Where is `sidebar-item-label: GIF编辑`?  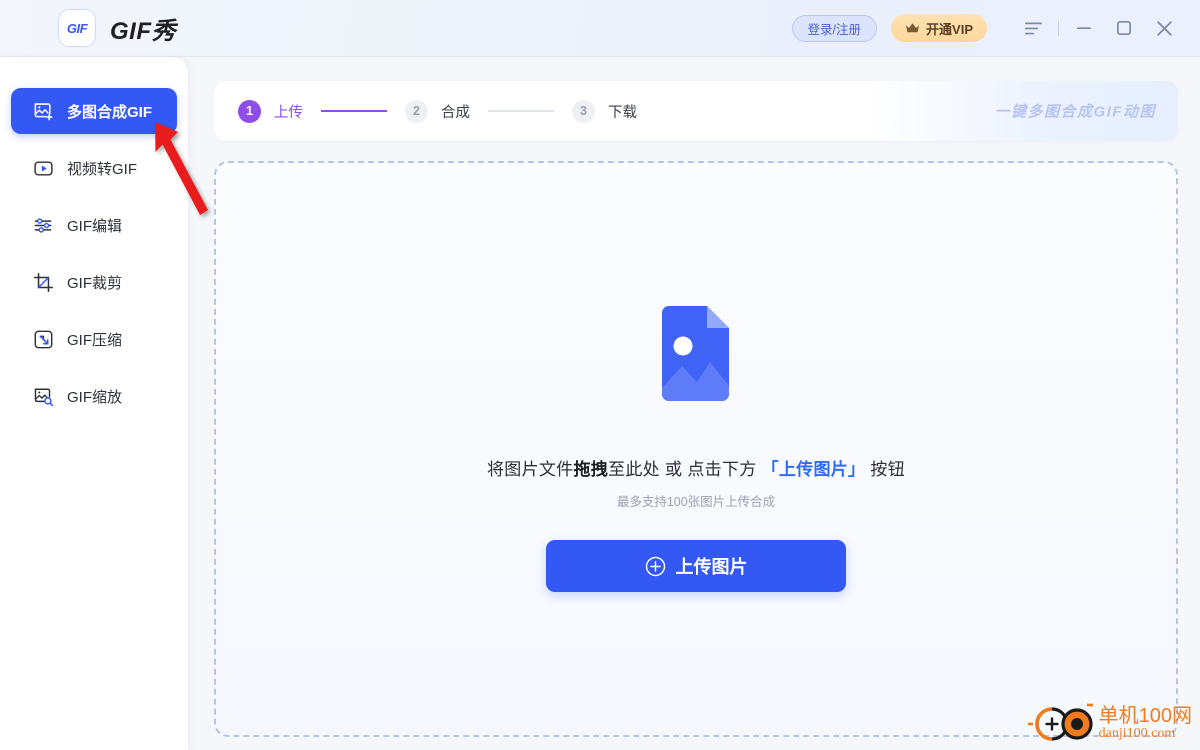
sidebar-item-label: GIF编辑 is located at coordinates (94, 226).